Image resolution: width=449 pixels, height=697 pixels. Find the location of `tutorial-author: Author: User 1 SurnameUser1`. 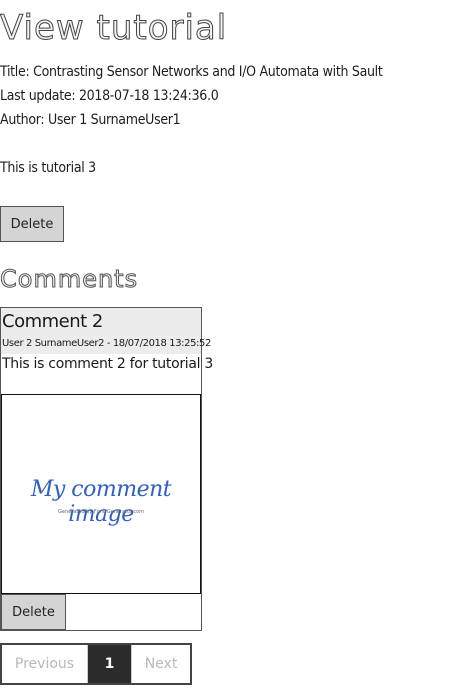

tutorial-author: Author: User 1 SurnameUser1 is located at coordinates (90, 120).